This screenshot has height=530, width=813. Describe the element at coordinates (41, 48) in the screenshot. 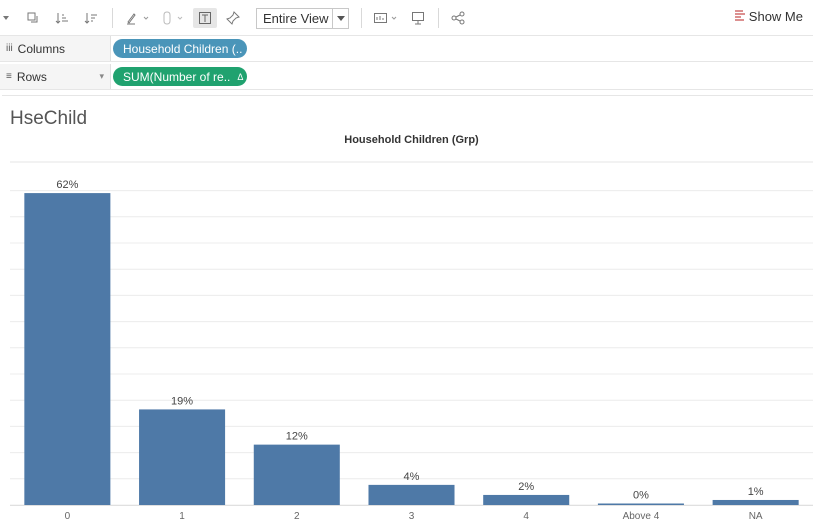

I see `columns-label-text: Columns` at that location.